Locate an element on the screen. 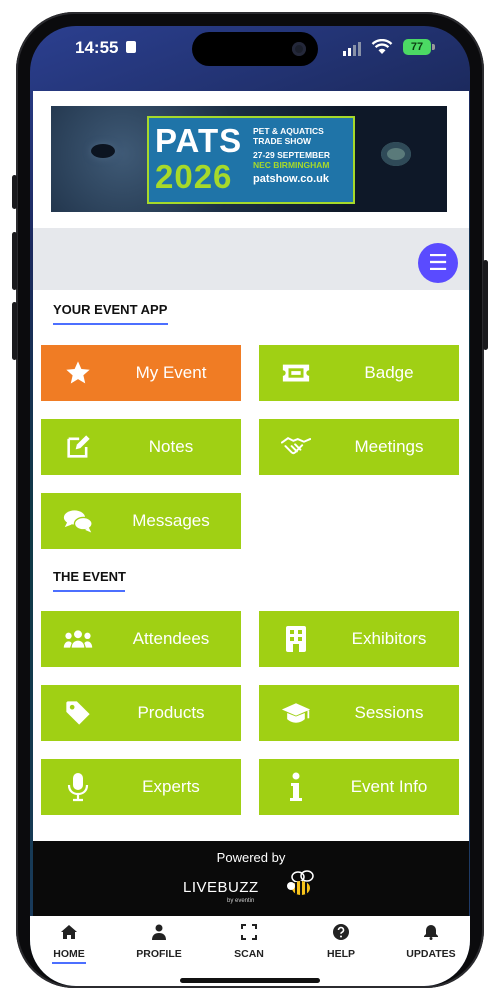  menu-bar is located at coordinates (251, 259).